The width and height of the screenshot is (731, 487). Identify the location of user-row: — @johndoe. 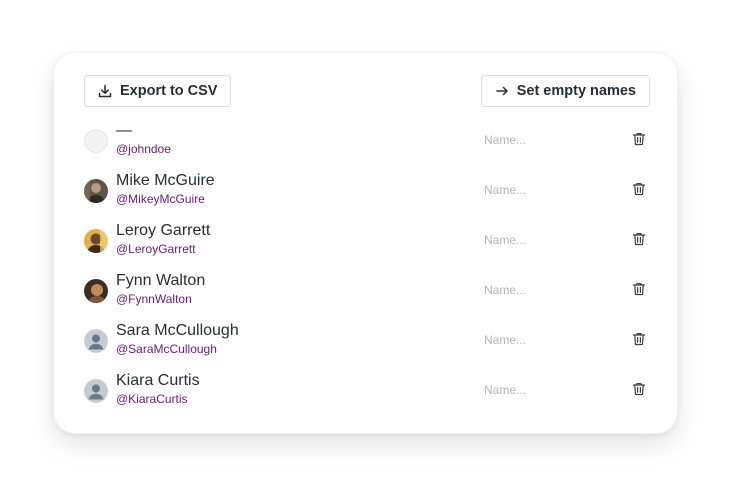
(367, 141).